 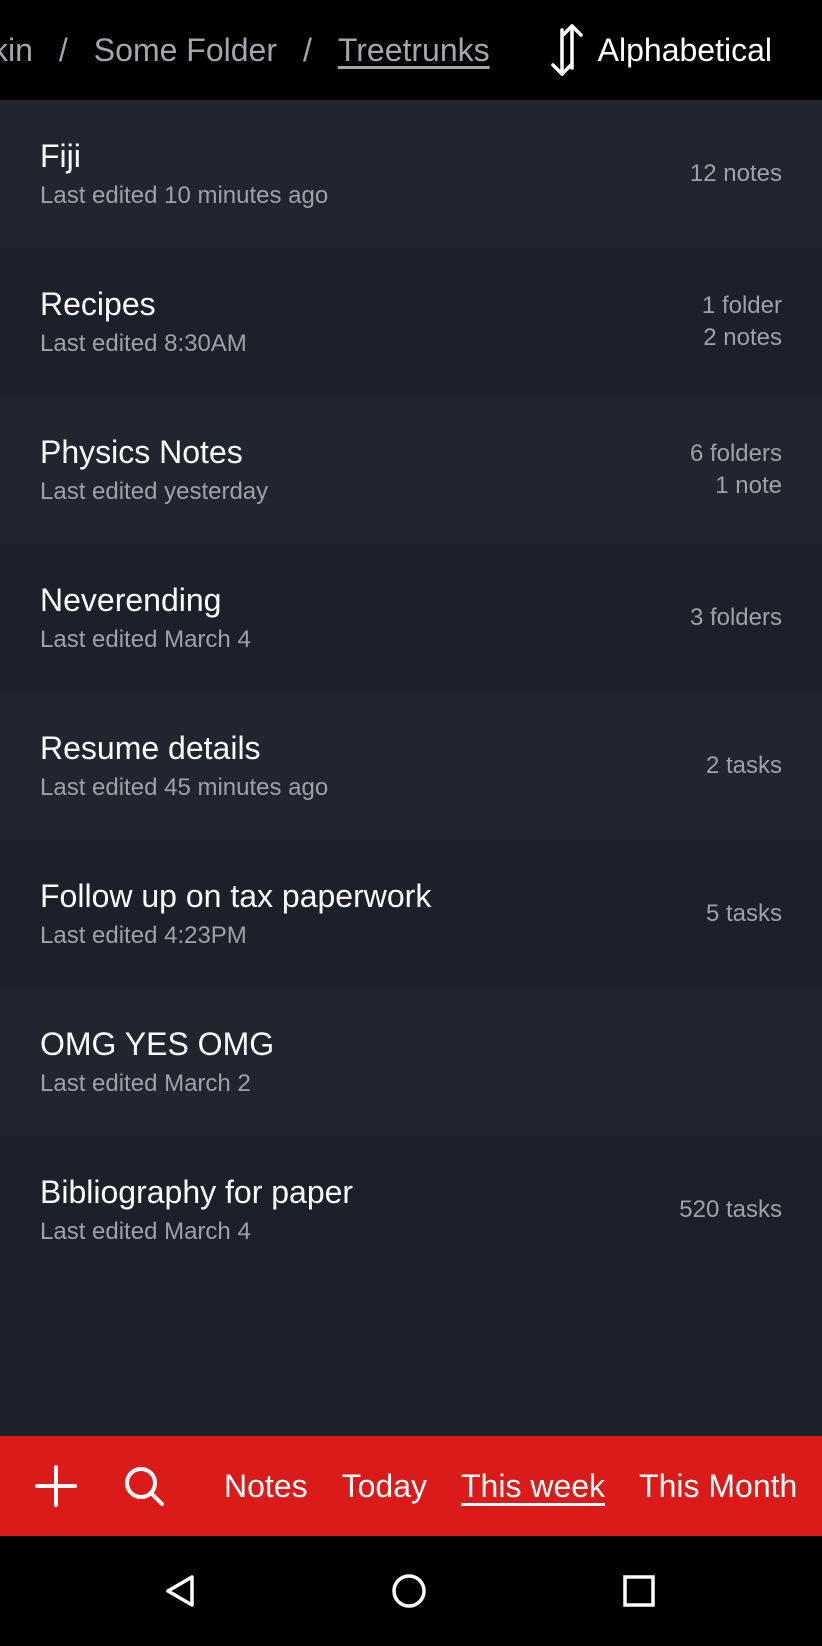 I want to click on item-count: 5 tasks, so click(x=743, y=913).